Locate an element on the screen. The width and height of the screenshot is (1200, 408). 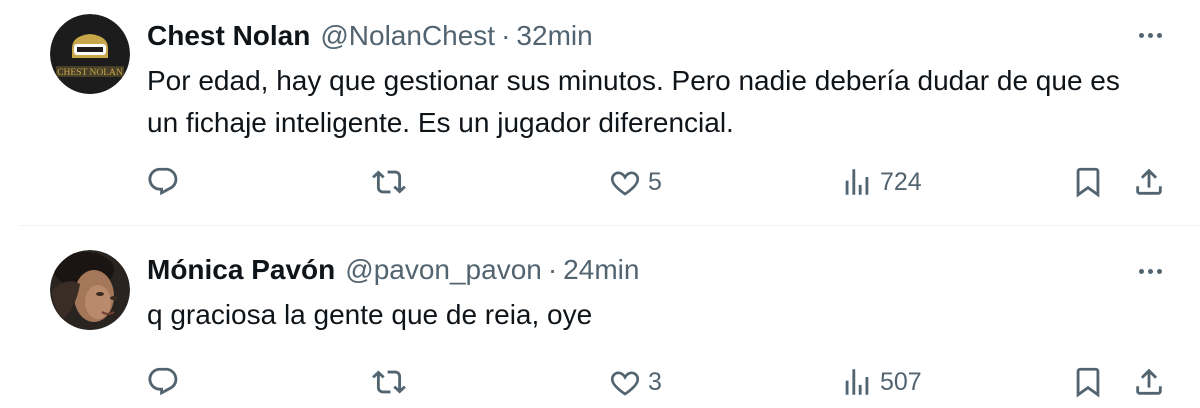
tweet-header: Mónica Pavón @pavon_pavon · 24min is located at coordinates (393, 270).